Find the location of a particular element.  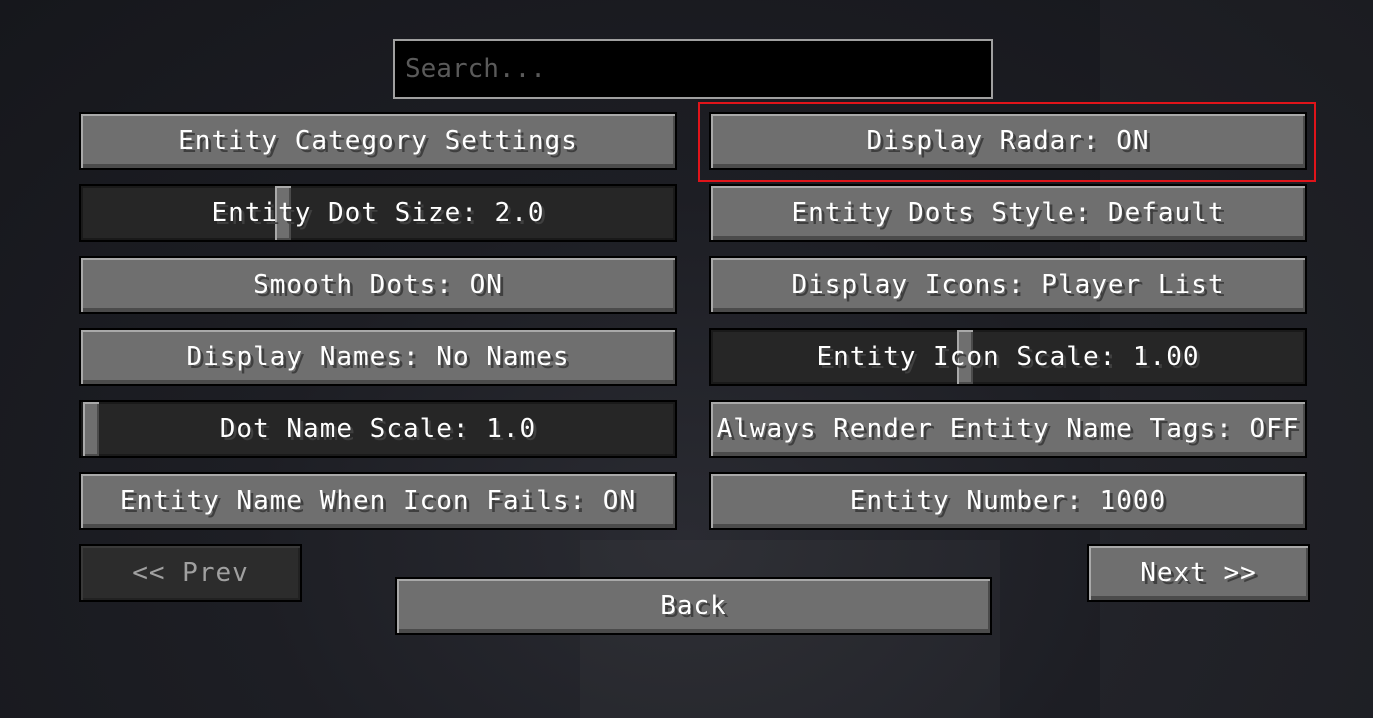

always-render-name-tags-button: Always Render Entity Name Tags: OFF is located at coordinates (1008, 429).